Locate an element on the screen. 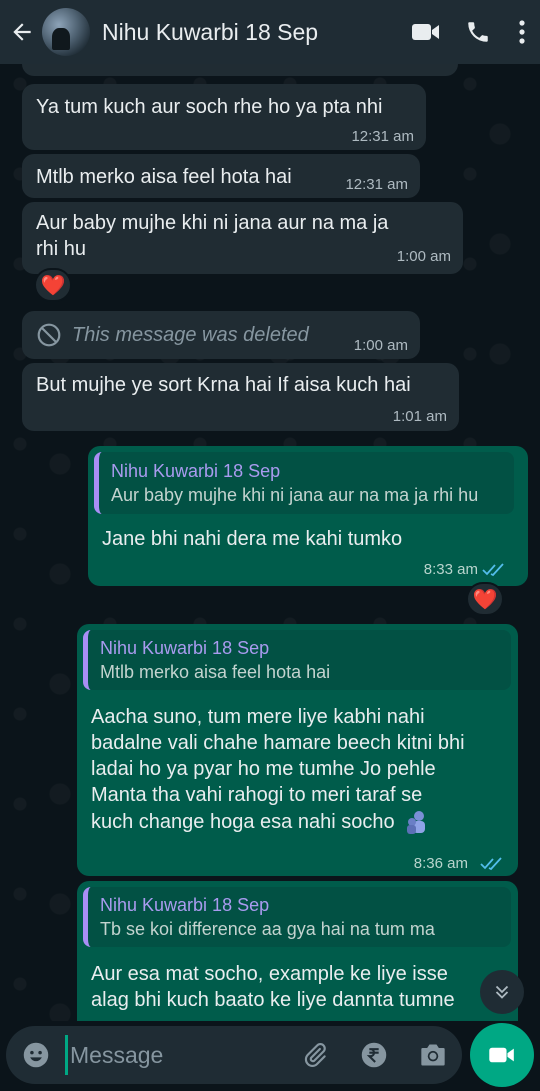 This screenshot has width=540, height=1091. message-bubble-deleted: This message was deleted 1:00 am is located at coordinates (221, 335).